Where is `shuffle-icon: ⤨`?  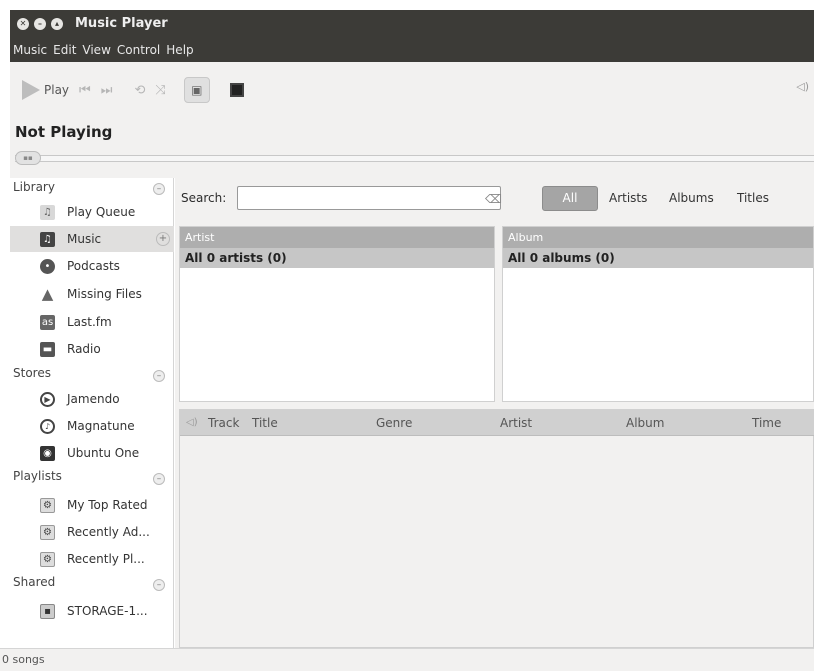 shuffle-icon: ⤨ is located at coordinates (160, 90).